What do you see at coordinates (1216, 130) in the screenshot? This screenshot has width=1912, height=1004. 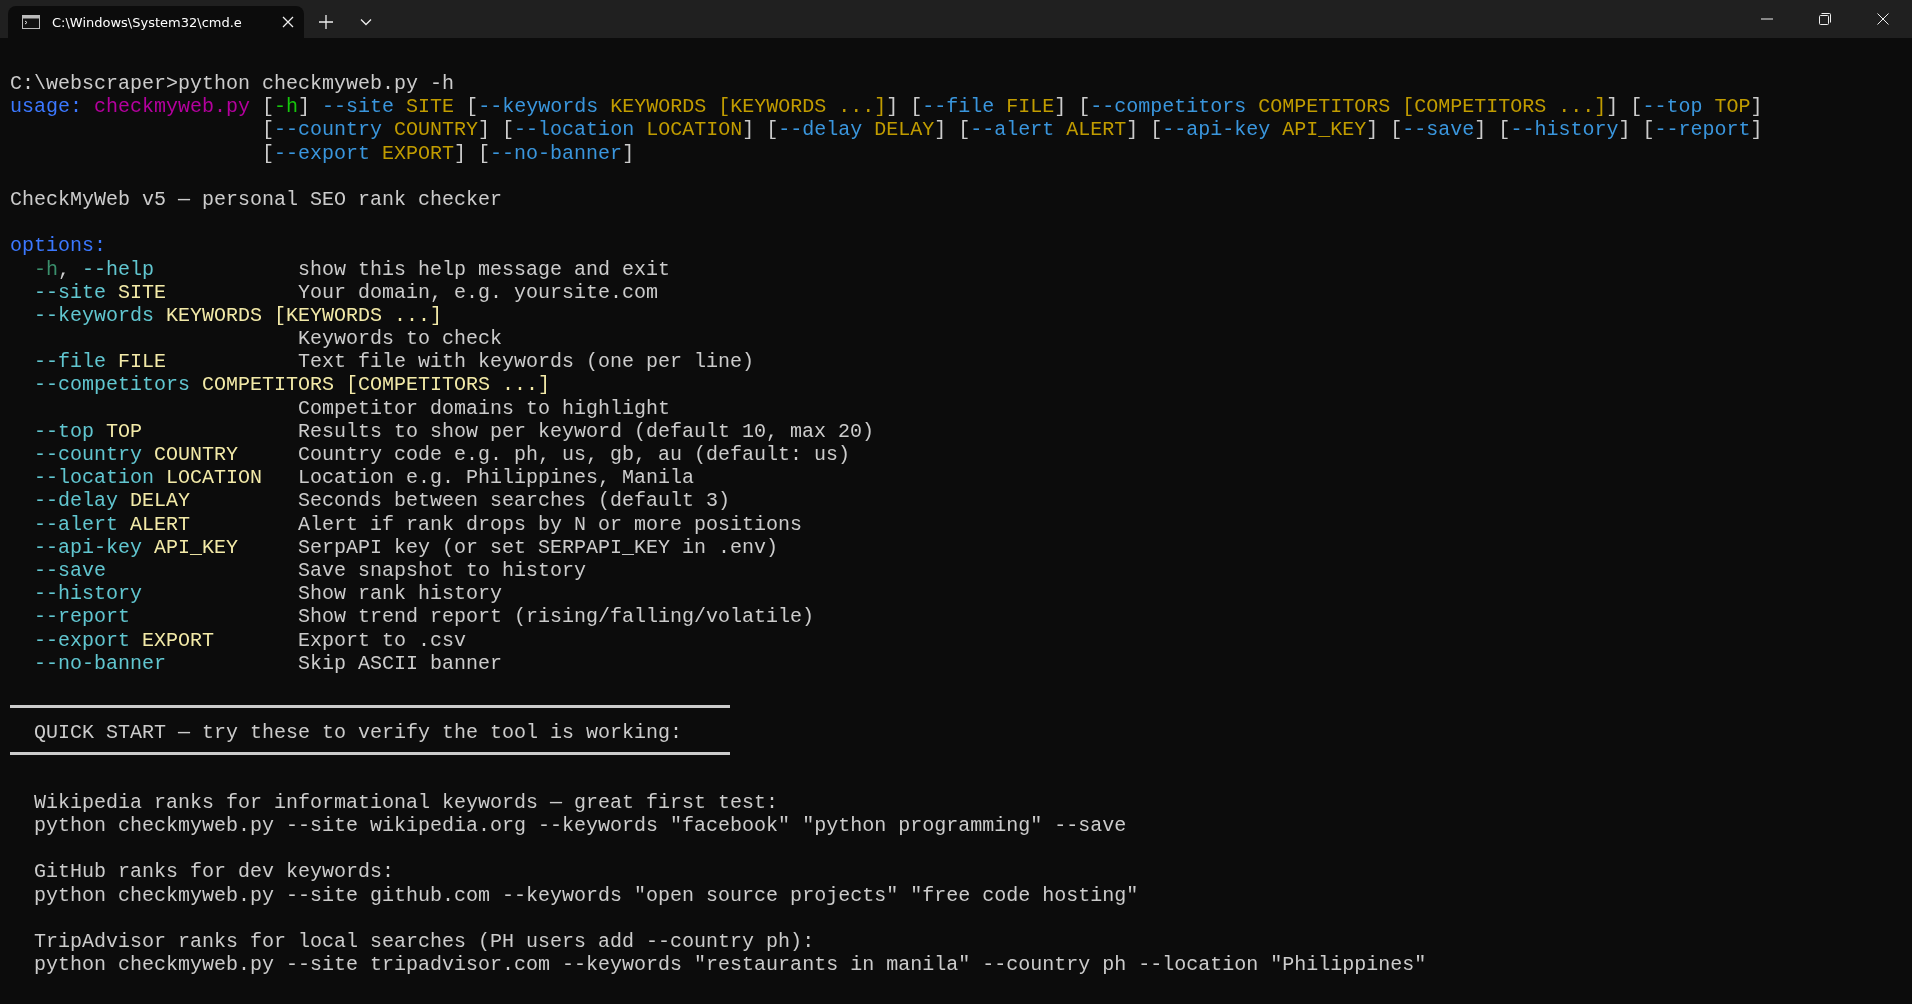 I see `flag-text: --api-key` at bounding box center [1216, 130].